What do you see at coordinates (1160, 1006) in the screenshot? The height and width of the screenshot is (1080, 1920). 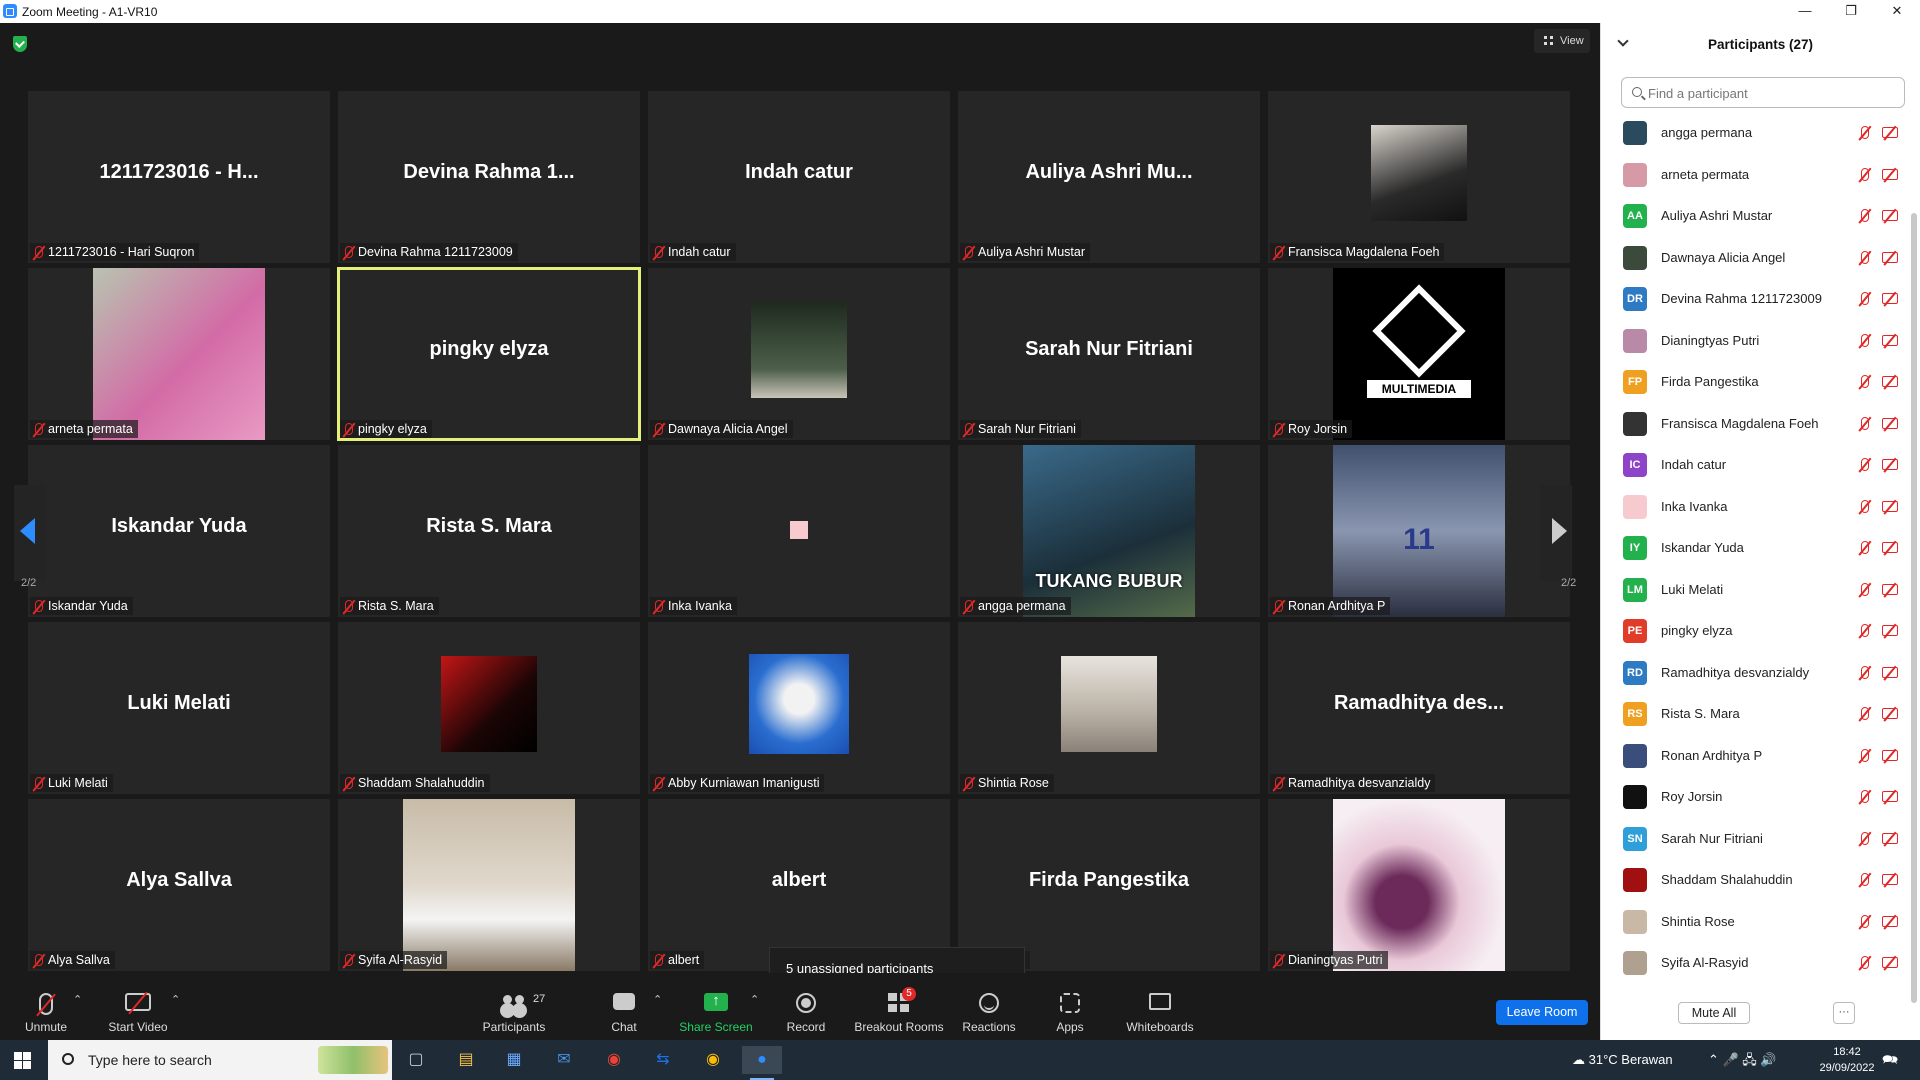 I see `whiteboards-button: Whiteboards` at bounding box center [1160, 1006].